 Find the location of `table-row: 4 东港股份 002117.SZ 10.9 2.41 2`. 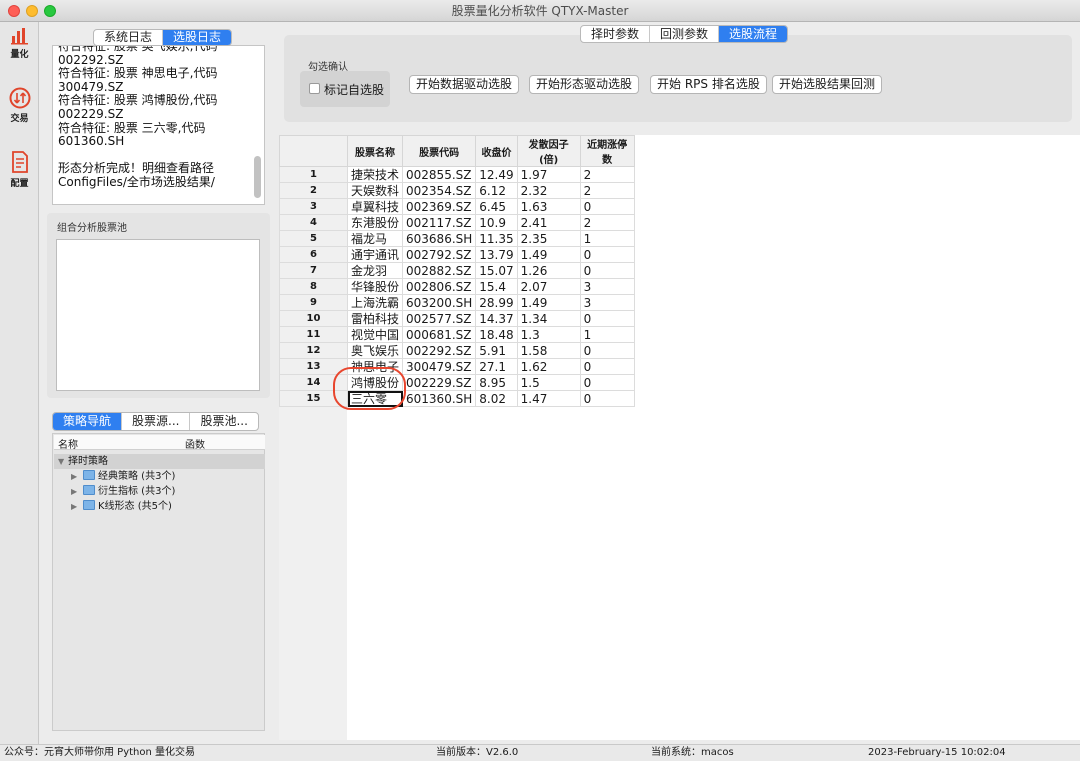

table-row: 4 东港股份 002117.SZ 10.9 2.41 2 is located at coordinates (457, 222).